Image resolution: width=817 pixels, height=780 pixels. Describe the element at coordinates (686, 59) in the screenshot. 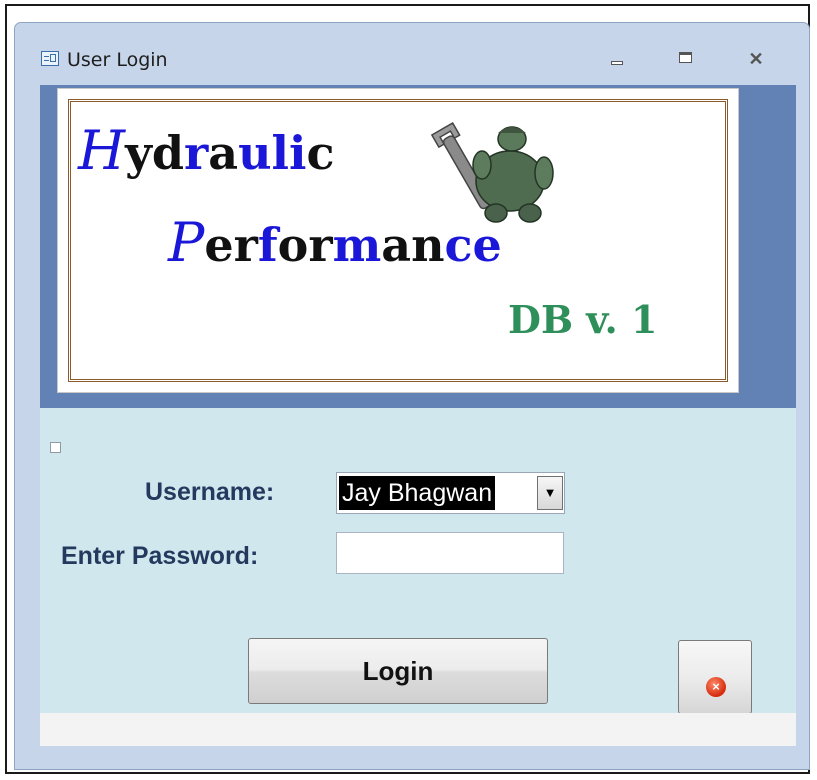

I see `maximize-button` at that location.